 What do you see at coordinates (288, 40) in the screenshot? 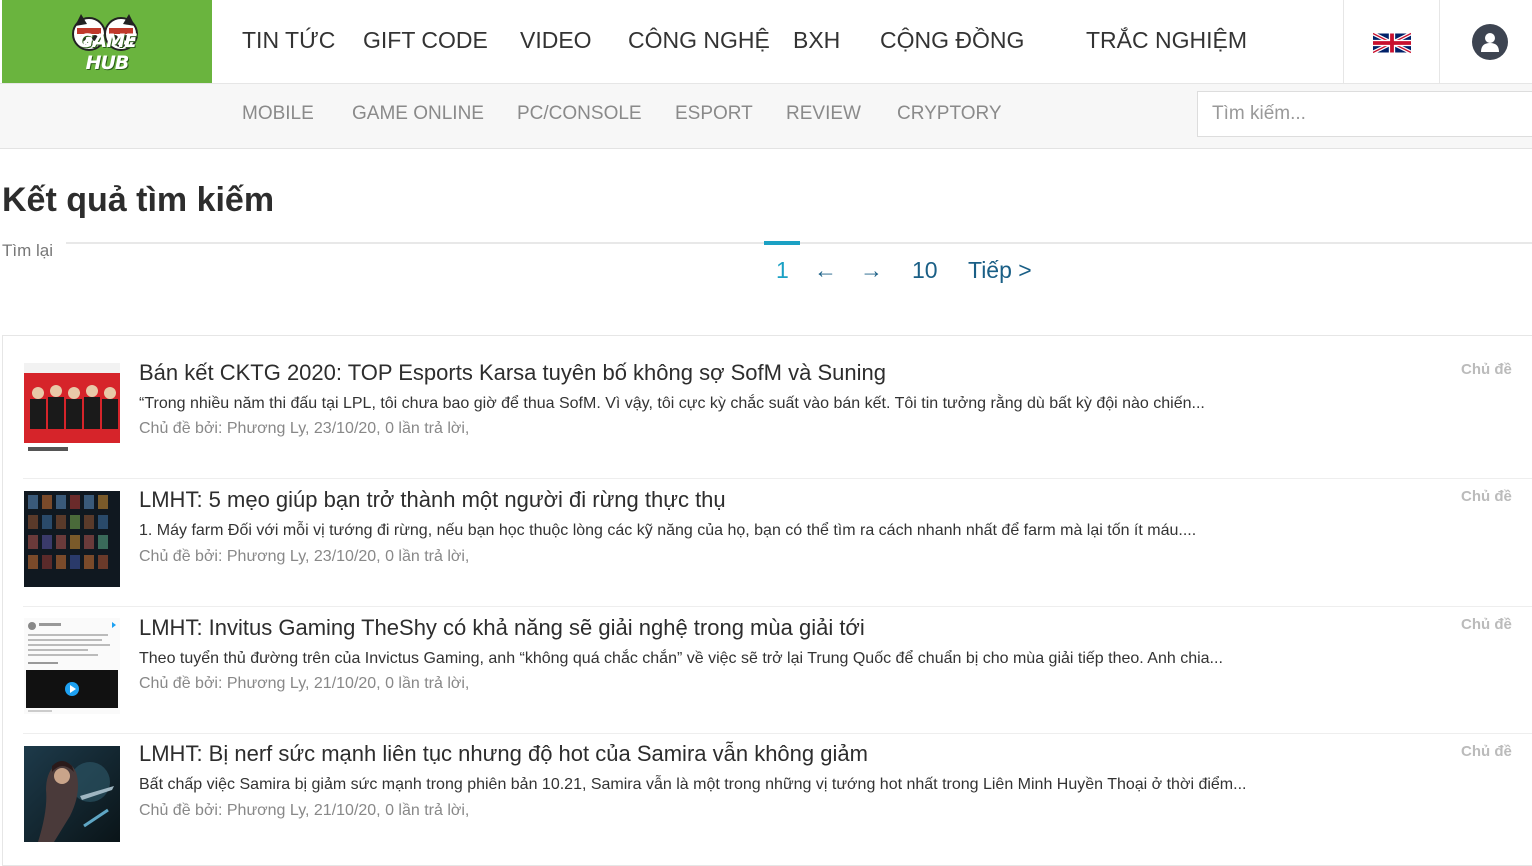
I see `nav-tin-tuc: TIN TỨC` at bounding box center [288, 40].